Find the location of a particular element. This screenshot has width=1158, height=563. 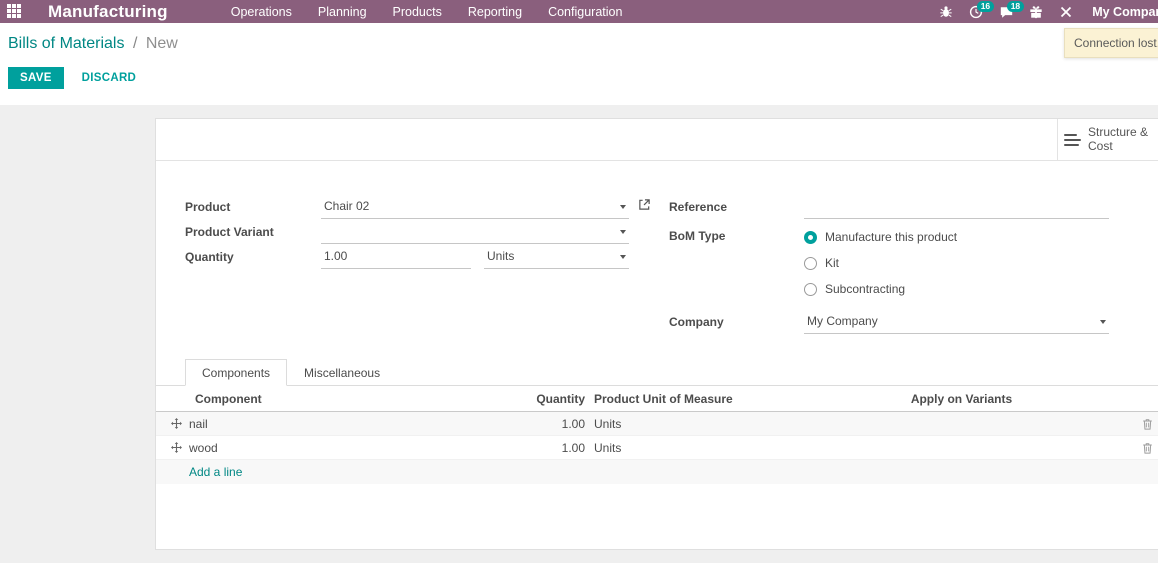

company-field-row: Company My Company is located at coordinates (889, 321).